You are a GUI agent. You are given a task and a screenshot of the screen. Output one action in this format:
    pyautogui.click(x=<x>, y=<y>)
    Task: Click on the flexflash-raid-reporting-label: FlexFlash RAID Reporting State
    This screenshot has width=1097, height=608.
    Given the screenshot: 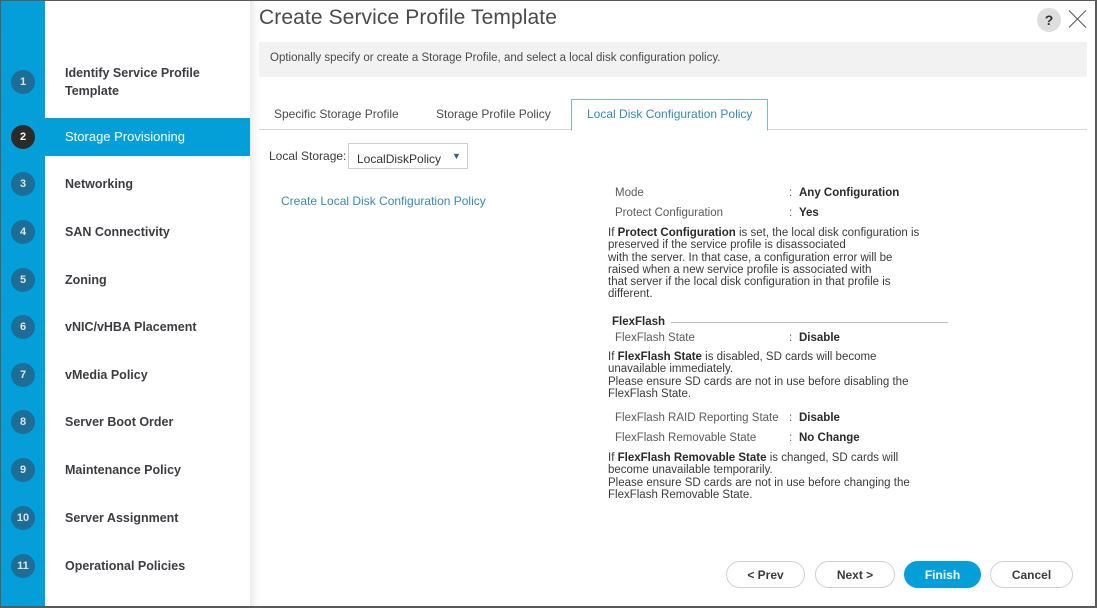 What is the action you would take?
    pyautogui.click(x=697, y=418)
    